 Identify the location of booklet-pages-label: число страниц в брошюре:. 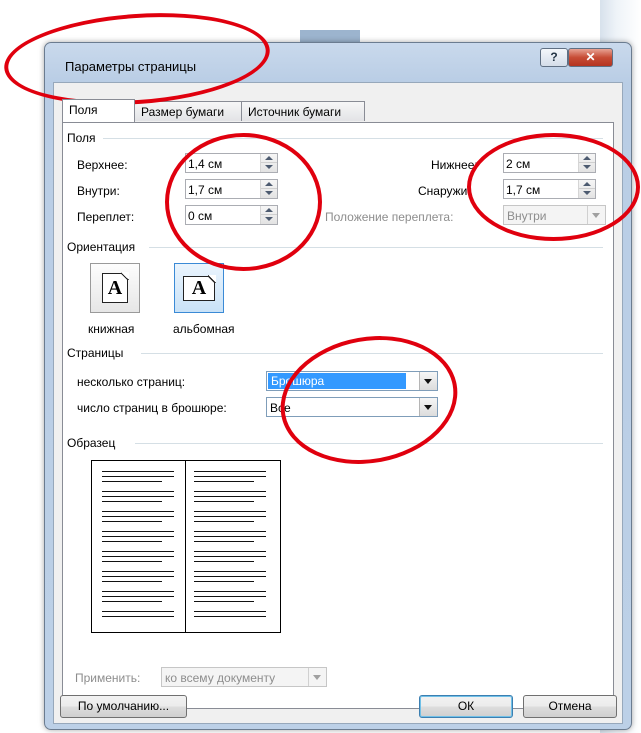
(152, 408).